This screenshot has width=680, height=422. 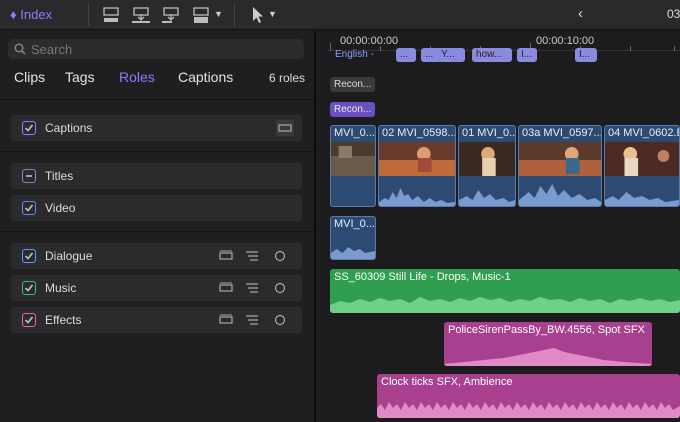 What do you see at coordinates (31, 14) in the screenshot?
I see `index-button: ♦ Index` at bounding box center [31, 14].